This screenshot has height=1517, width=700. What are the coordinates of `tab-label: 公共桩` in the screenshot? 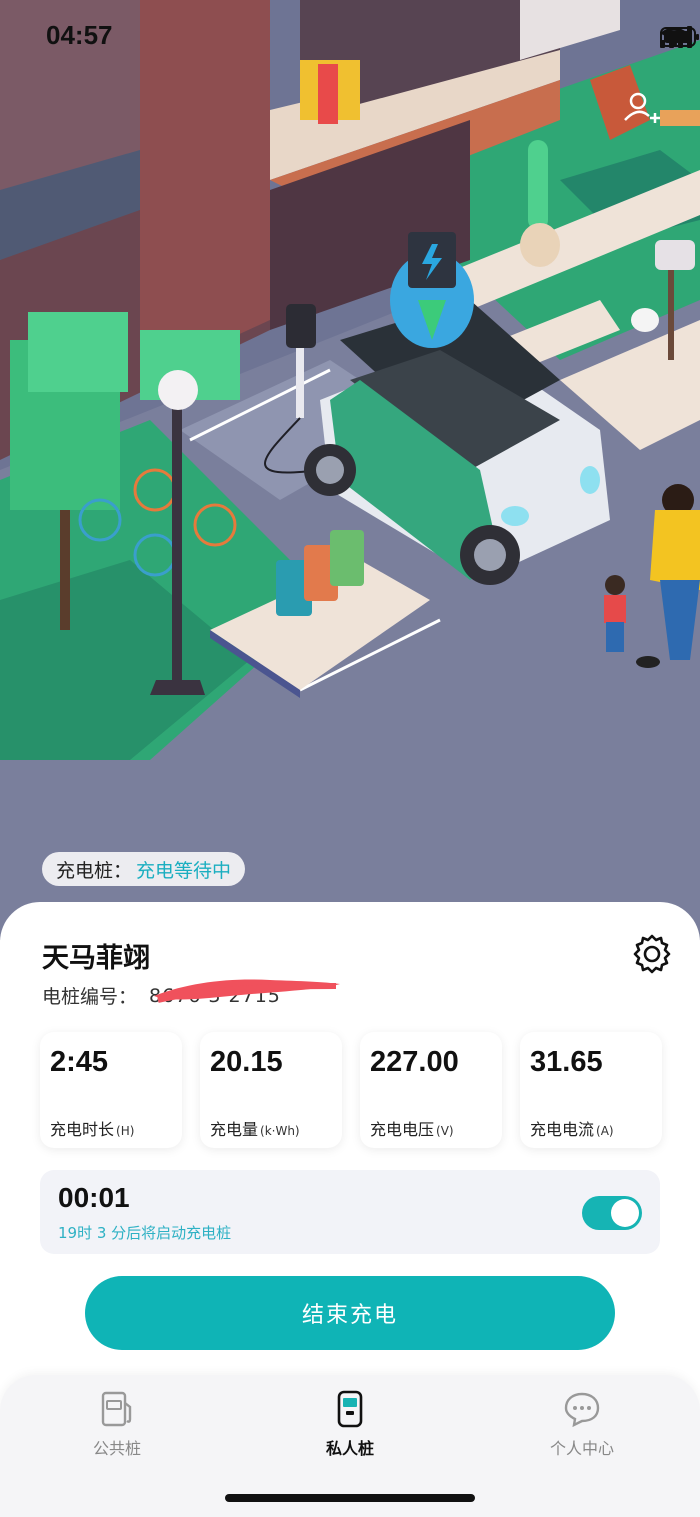 It's located at (116, 1448).